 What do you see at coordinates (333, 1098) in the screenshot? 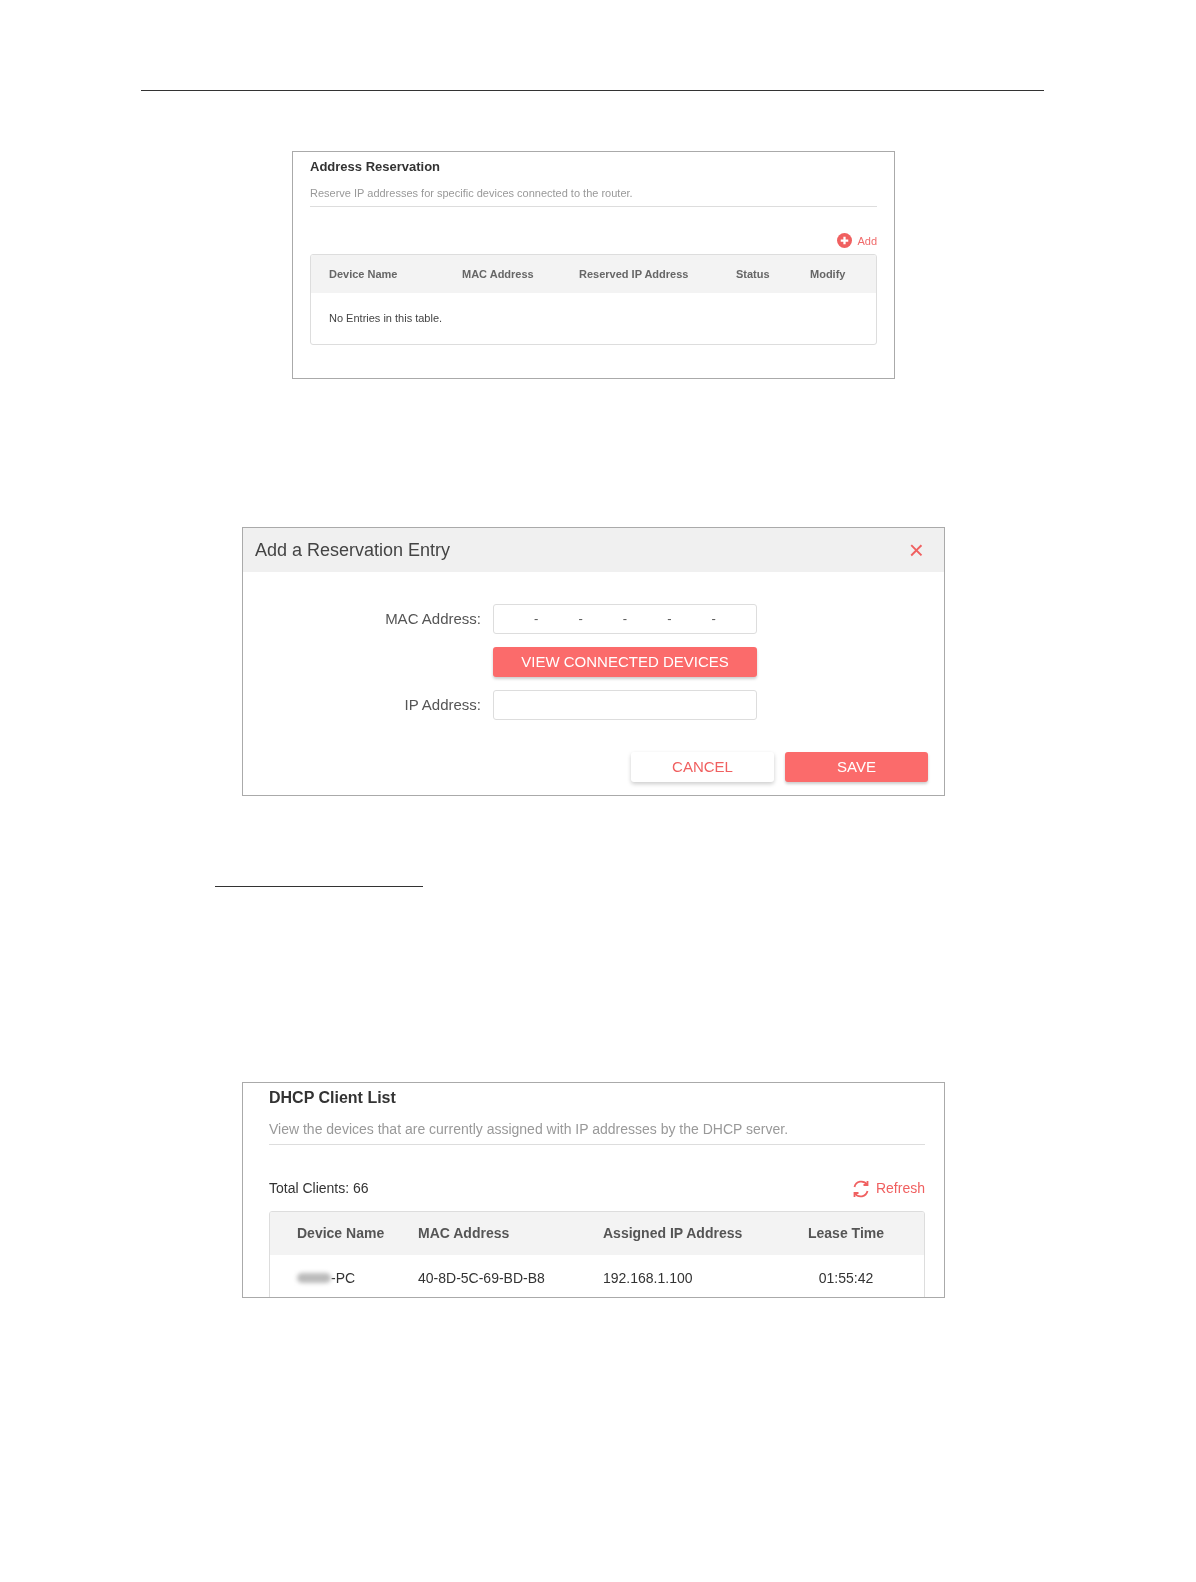
I see `panel-title: DHCP Client List` at bounding box center [333, 1098].